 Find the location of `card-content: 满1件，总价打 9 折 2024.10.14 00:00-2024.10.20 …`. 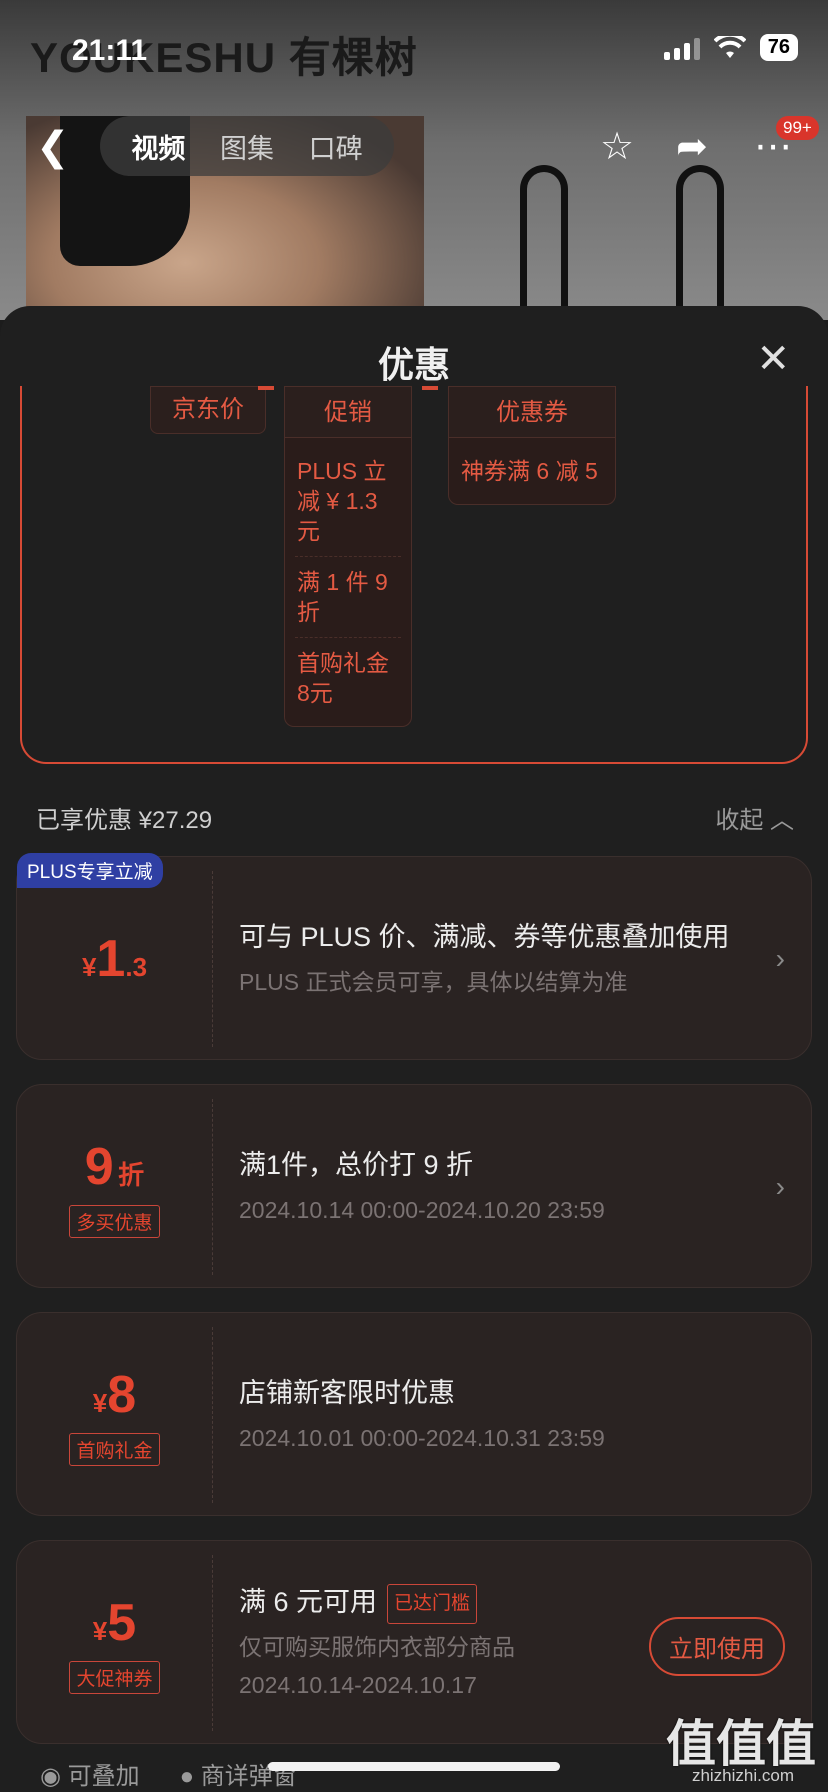

card-content: 满1件，总价打 9 折 2024.10.14 00:00-2024.10.20 … is located at coordinates (495, 1187).